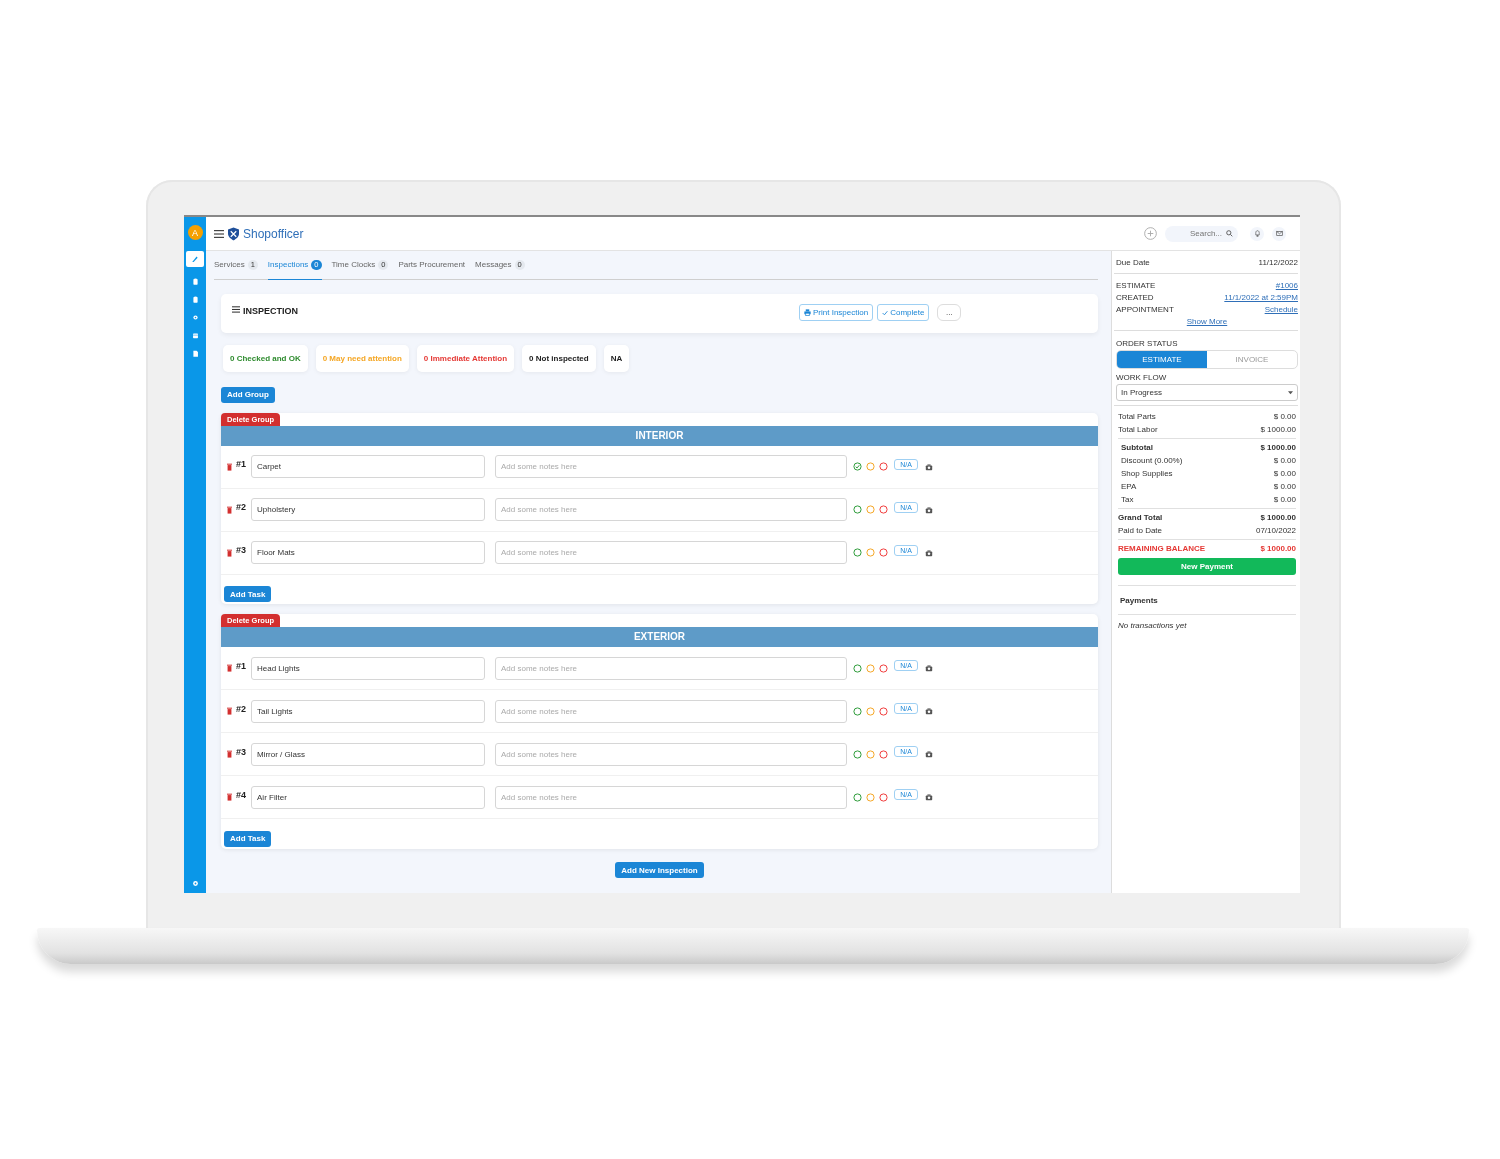 The width and height of the screenshot is (1500, 1159). Describe the element at coordinates (195, 335) in the screenshot. I see `calendar-icon` at that location.